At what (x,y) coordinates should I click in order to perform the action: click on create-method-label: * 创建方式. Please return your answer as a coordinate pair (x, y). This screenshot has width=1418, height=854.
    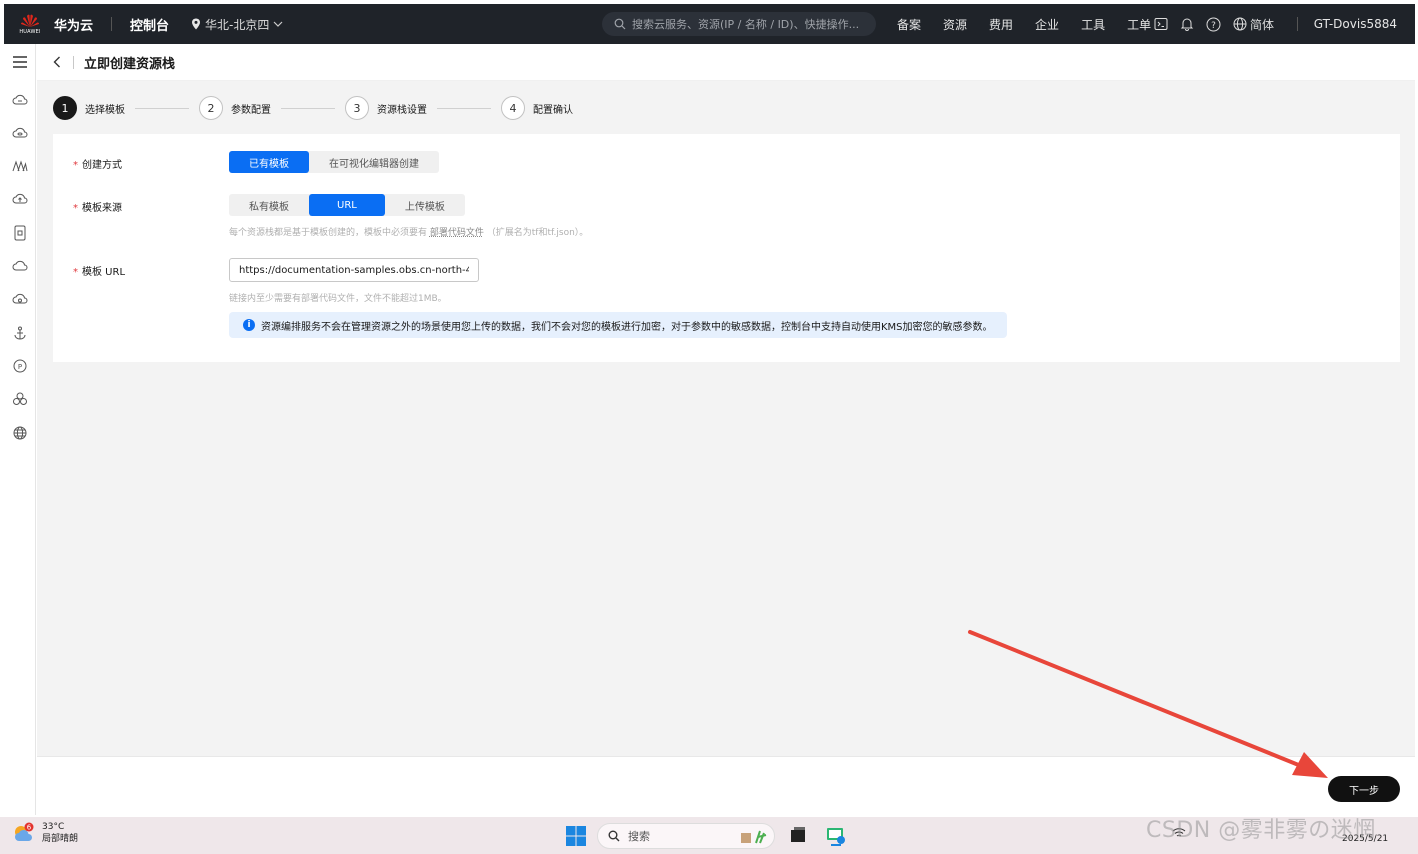
    Looking at the image, I should click on (97, 163).